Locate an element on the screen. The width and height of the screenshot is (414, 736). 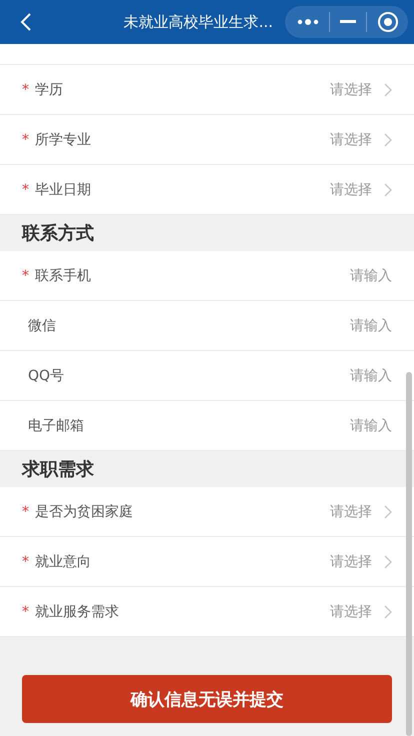
minimize-icon is located at coordinates (348, 22).